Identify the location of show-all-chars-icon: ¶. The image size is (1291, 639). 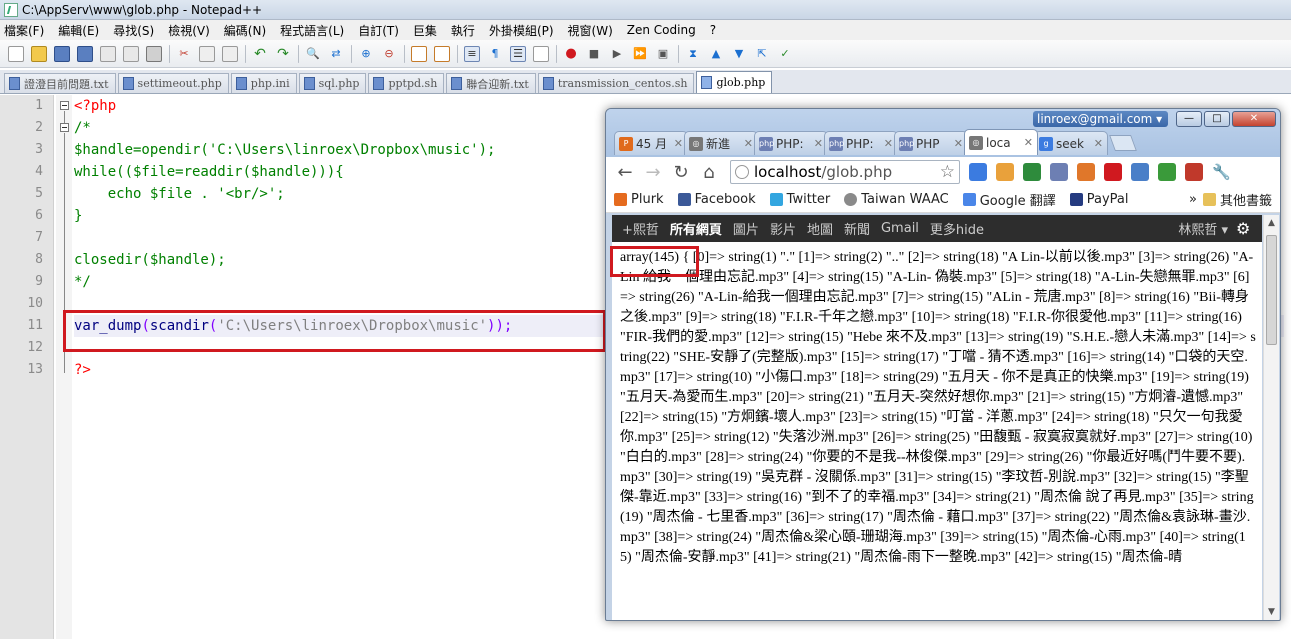
(495, 54).